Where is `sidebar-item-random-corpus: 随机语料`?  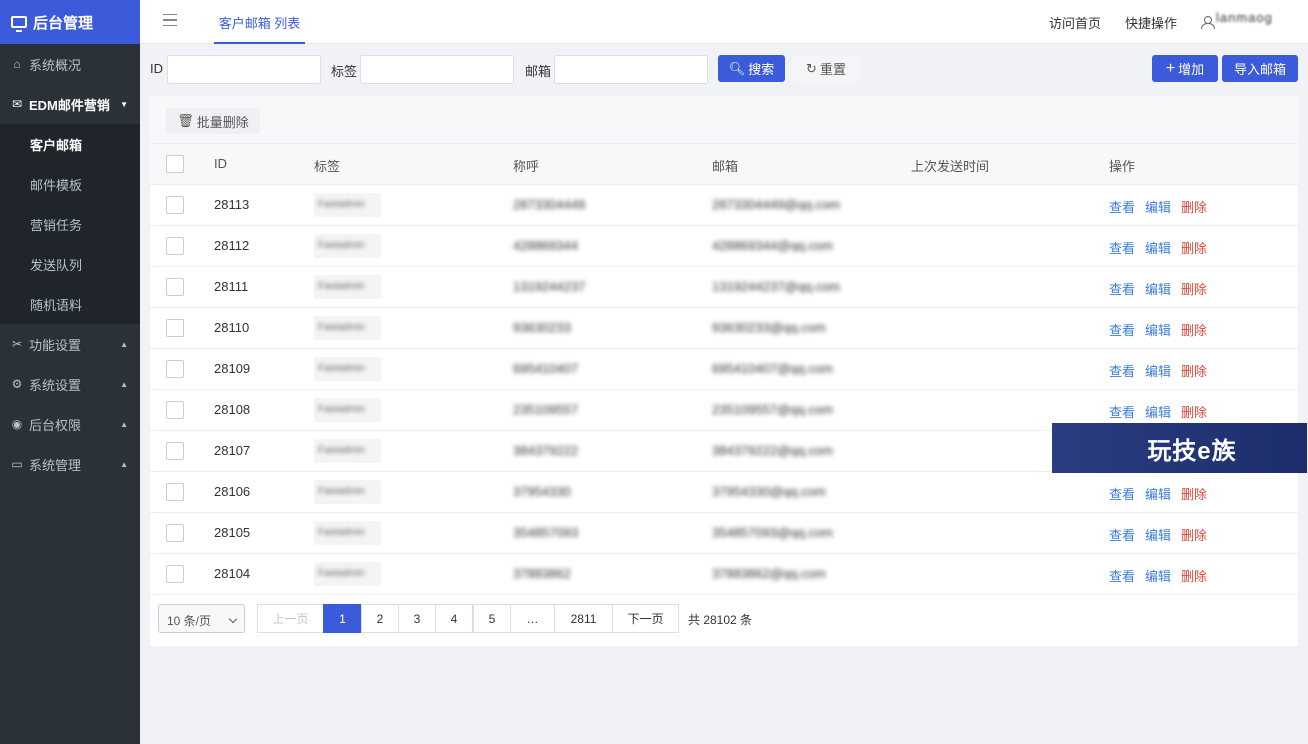
sidebar-item-random-corpus: 随机语料 is located at coordinates (70, 304).